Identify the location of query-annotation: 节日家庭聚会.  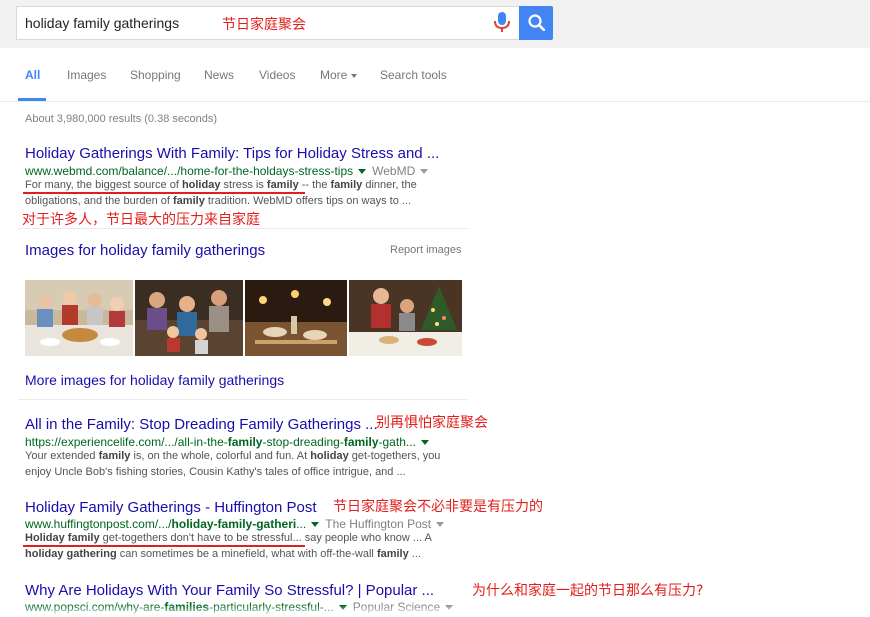
(264, 25).